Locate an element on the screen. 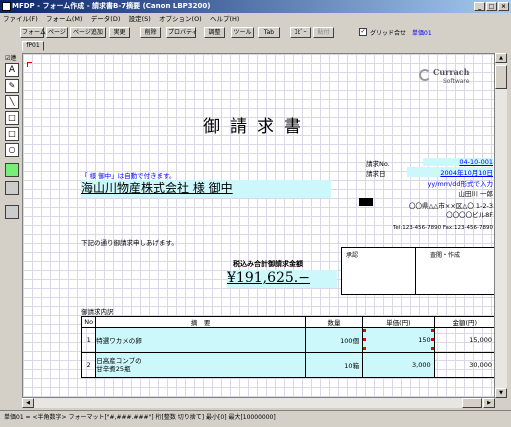 The width and height of the screenshot is (511, 427). minimize-button: _ is located at coordinates (479, 6).